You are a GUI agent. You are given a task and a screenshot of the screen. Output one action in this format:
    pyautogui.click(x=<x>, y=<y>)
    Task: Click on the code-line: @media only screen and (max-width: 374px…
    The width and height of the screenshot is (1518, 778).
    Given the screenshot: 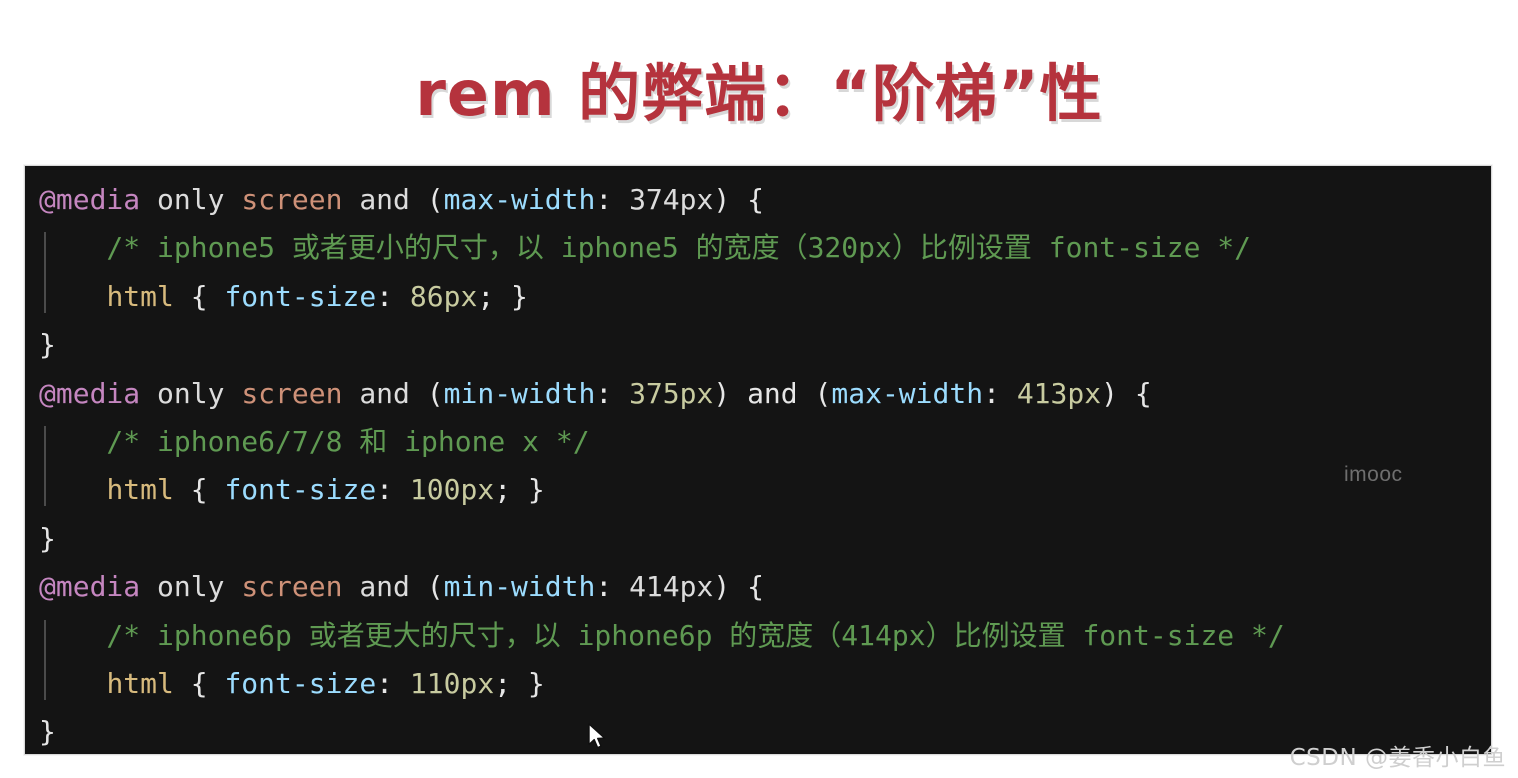 What is the action you would take?
    pyautogui.click(x=758, y=200)
    